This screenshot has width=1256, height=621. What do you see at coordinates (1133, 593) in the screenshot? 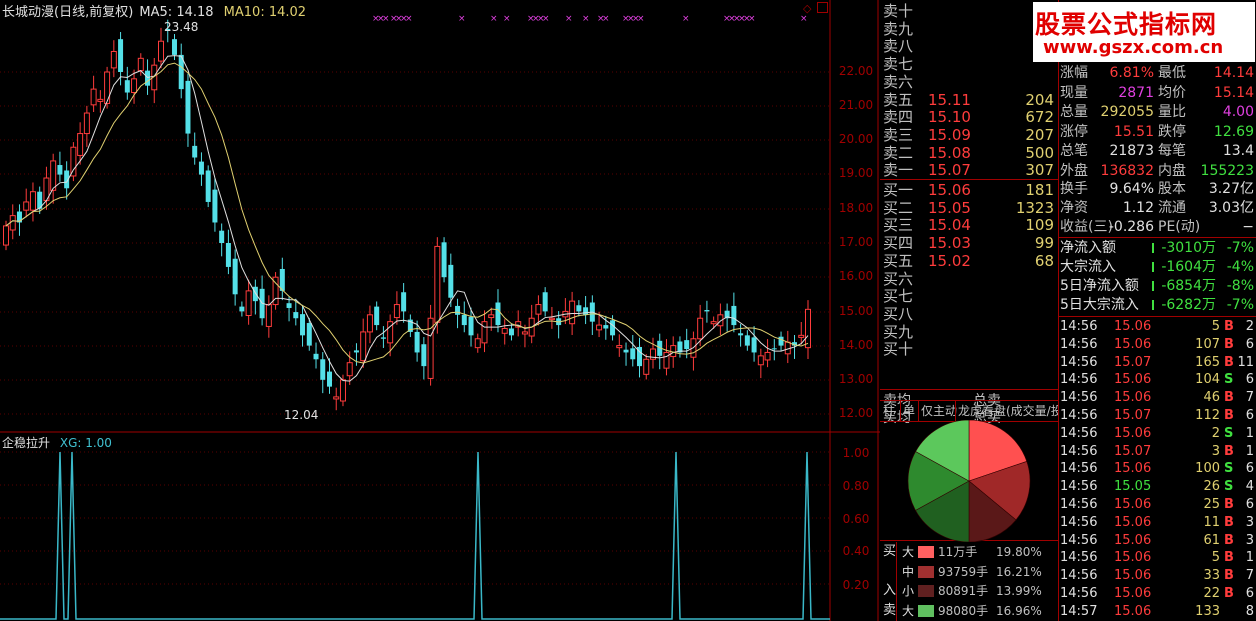
I see `tick-price: 15.06` at bounding box center [1133, 593].